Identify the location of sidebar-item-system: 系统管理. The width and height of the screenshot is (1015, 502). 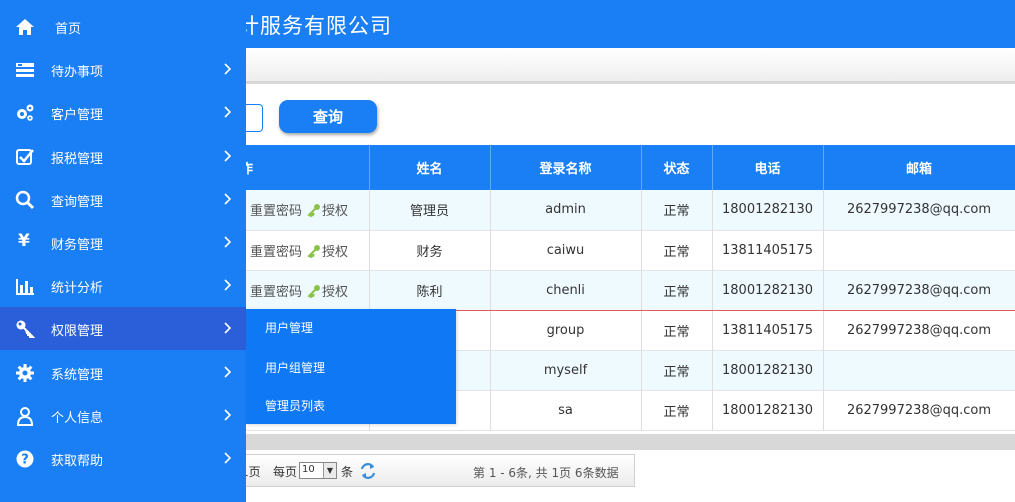
(123, 372).